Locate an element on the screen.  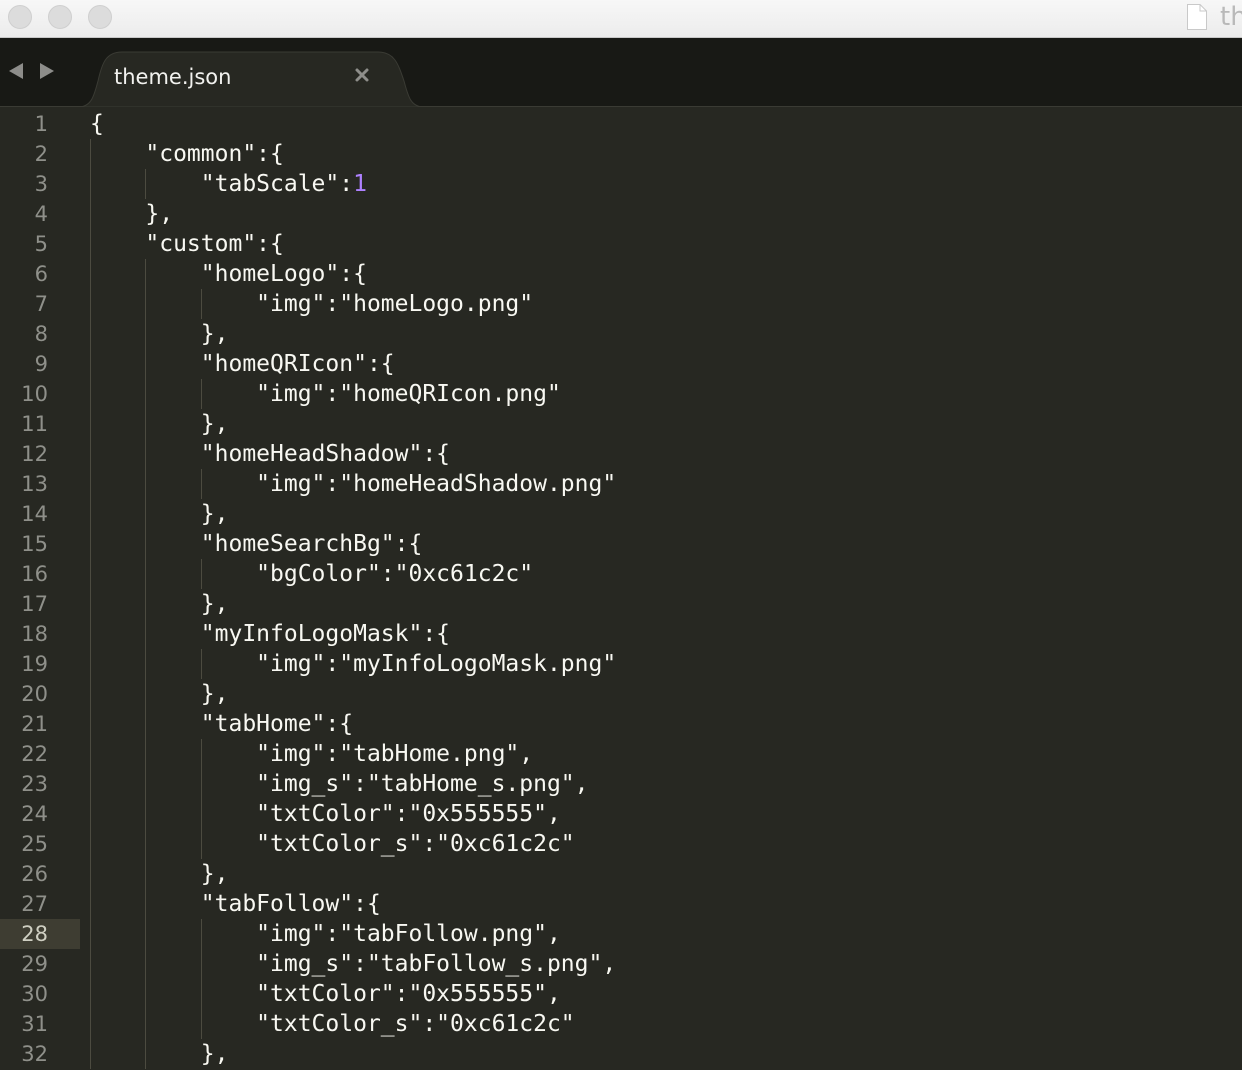
code-line: "img_s":"tabHome_s.png", is located at coordinates (339, 784).